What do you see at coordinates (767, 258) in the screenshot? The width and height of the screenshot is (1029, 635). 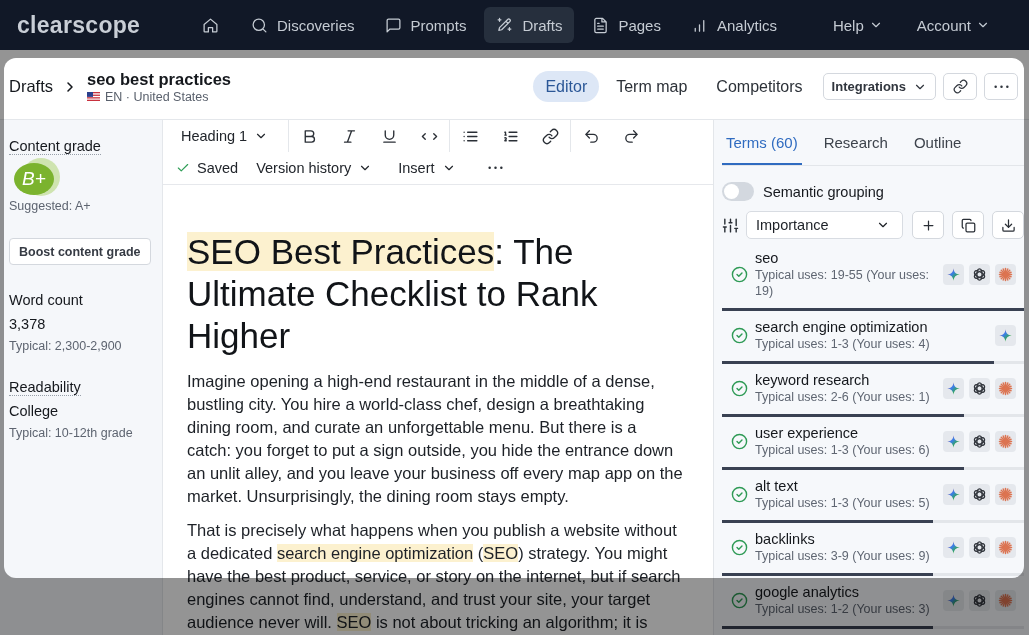 I see `term-name: seo` at bounding box center [767, 258].